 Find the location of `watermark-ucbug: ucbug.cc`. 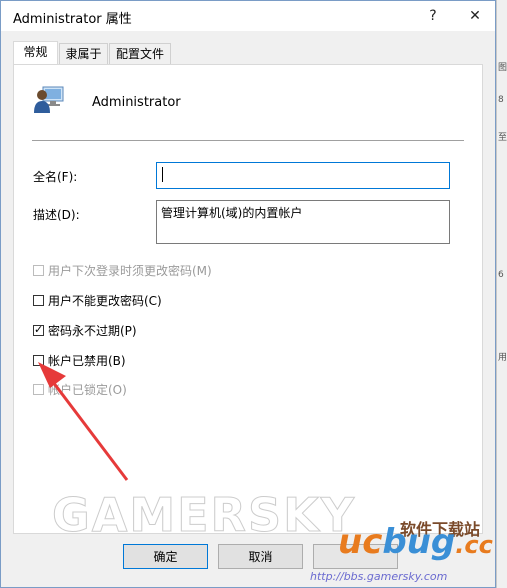

watermark-ucbug: ucbug.cc is located at coordinates (415, 542).